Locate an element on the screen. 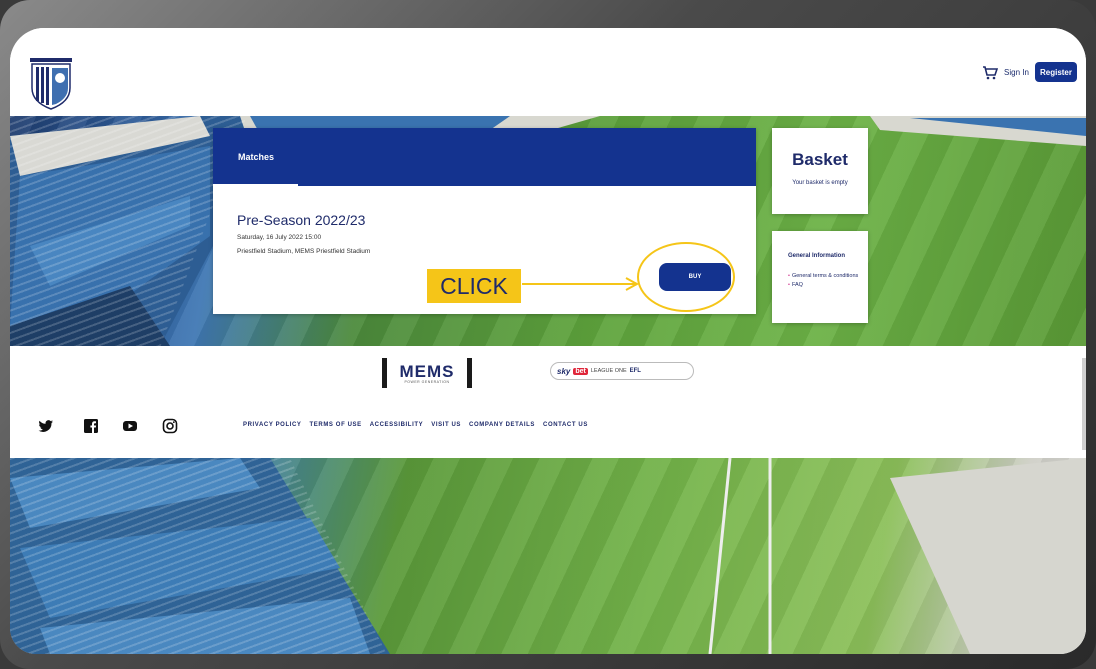  bet-text: bet is located at coordinates (580, 371).